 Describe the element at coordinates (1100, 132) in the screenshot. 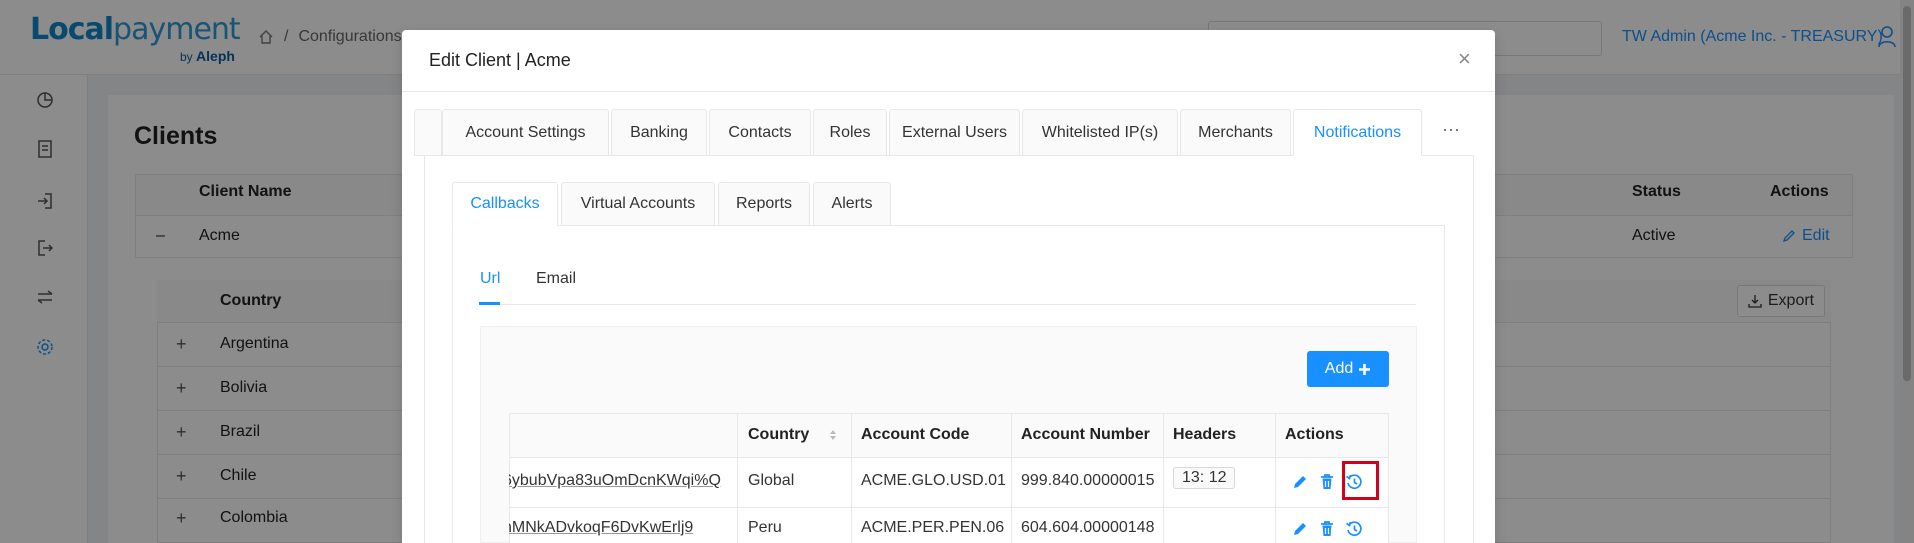

I see `tab-whitelisted-ips: Whitelisted IP(s)` at that location.